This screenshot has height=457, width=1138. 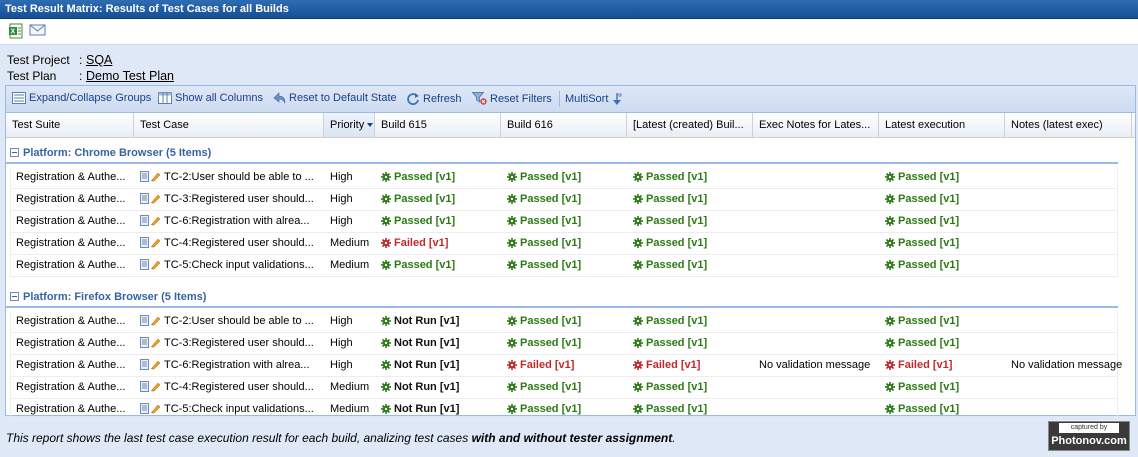 I want to click on col-priority-header: Priority, so click(x=349, y=125).